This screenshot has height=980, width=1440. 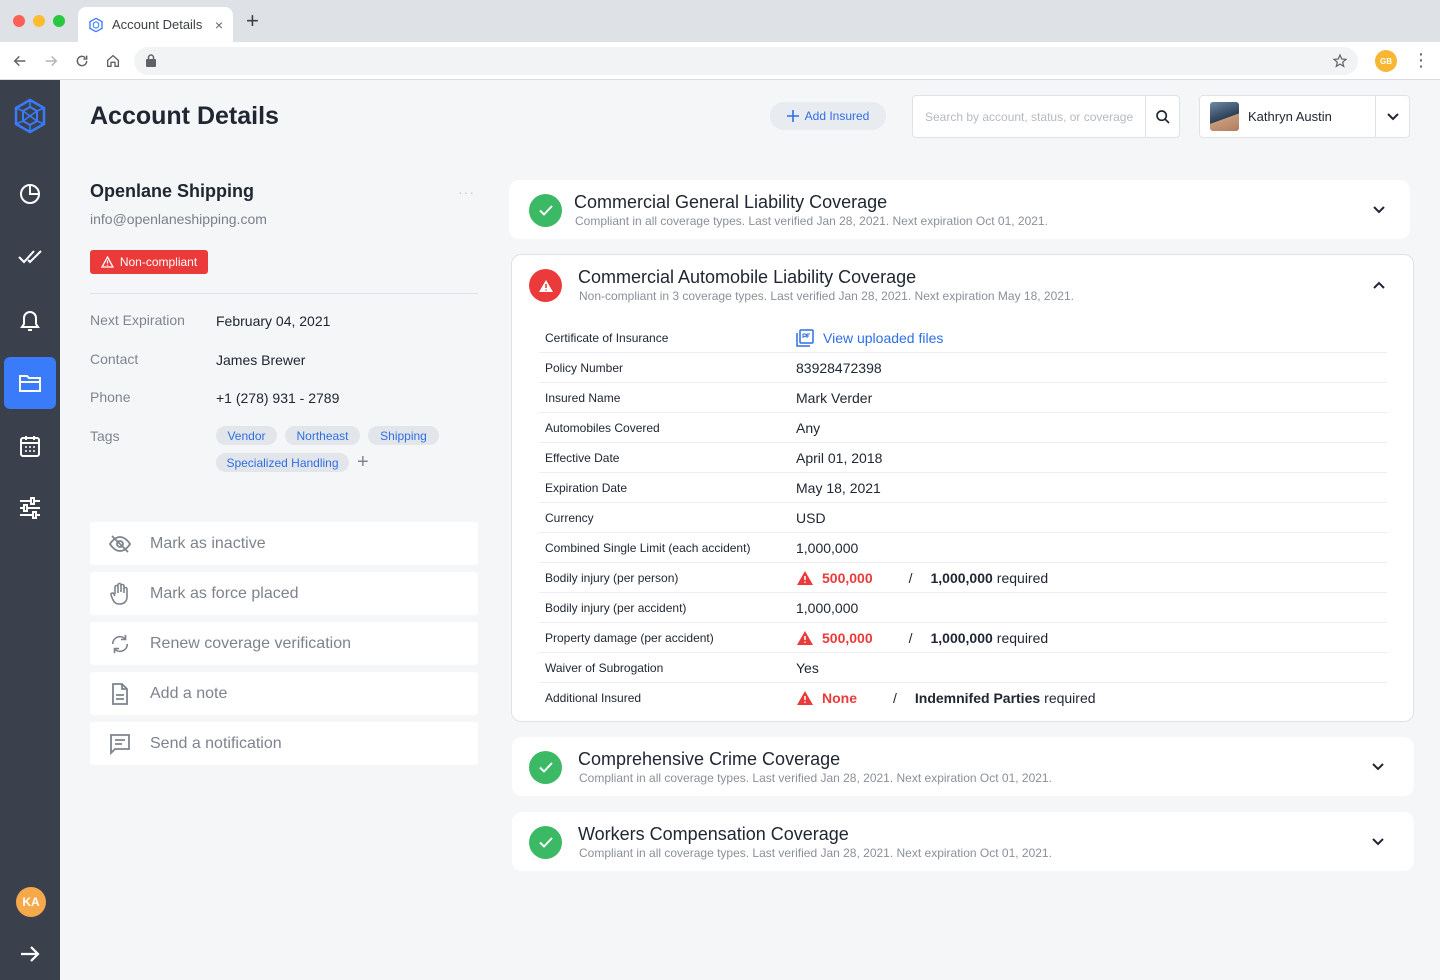 What do you see at coordinates (20, 61) in the screenshot?
I see `back-icon` at bounding box center [20, 61].